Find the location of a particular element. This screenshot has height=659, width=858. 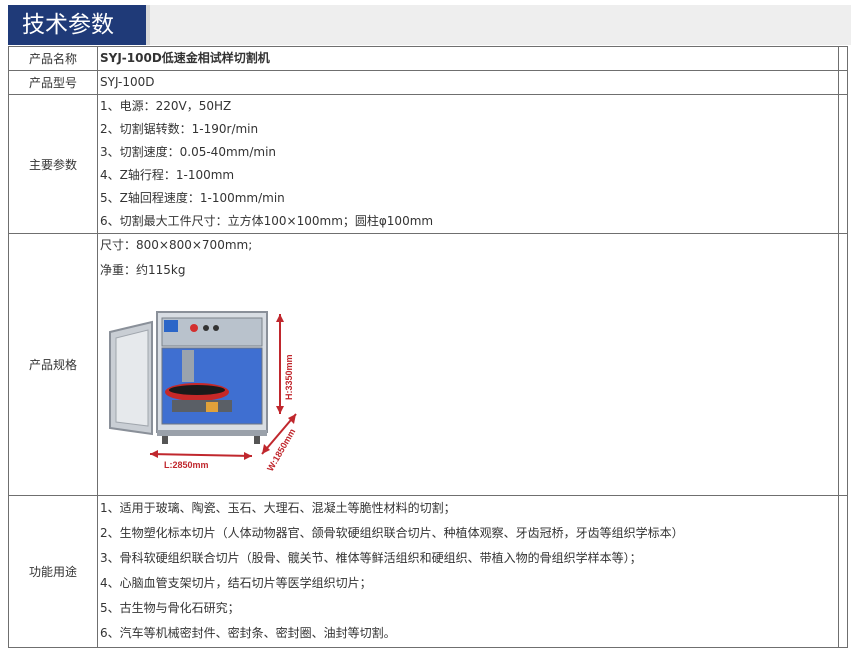

machine-image: L:2850mm W:1850mm H:3350mm is located at coordinates (202, 389).